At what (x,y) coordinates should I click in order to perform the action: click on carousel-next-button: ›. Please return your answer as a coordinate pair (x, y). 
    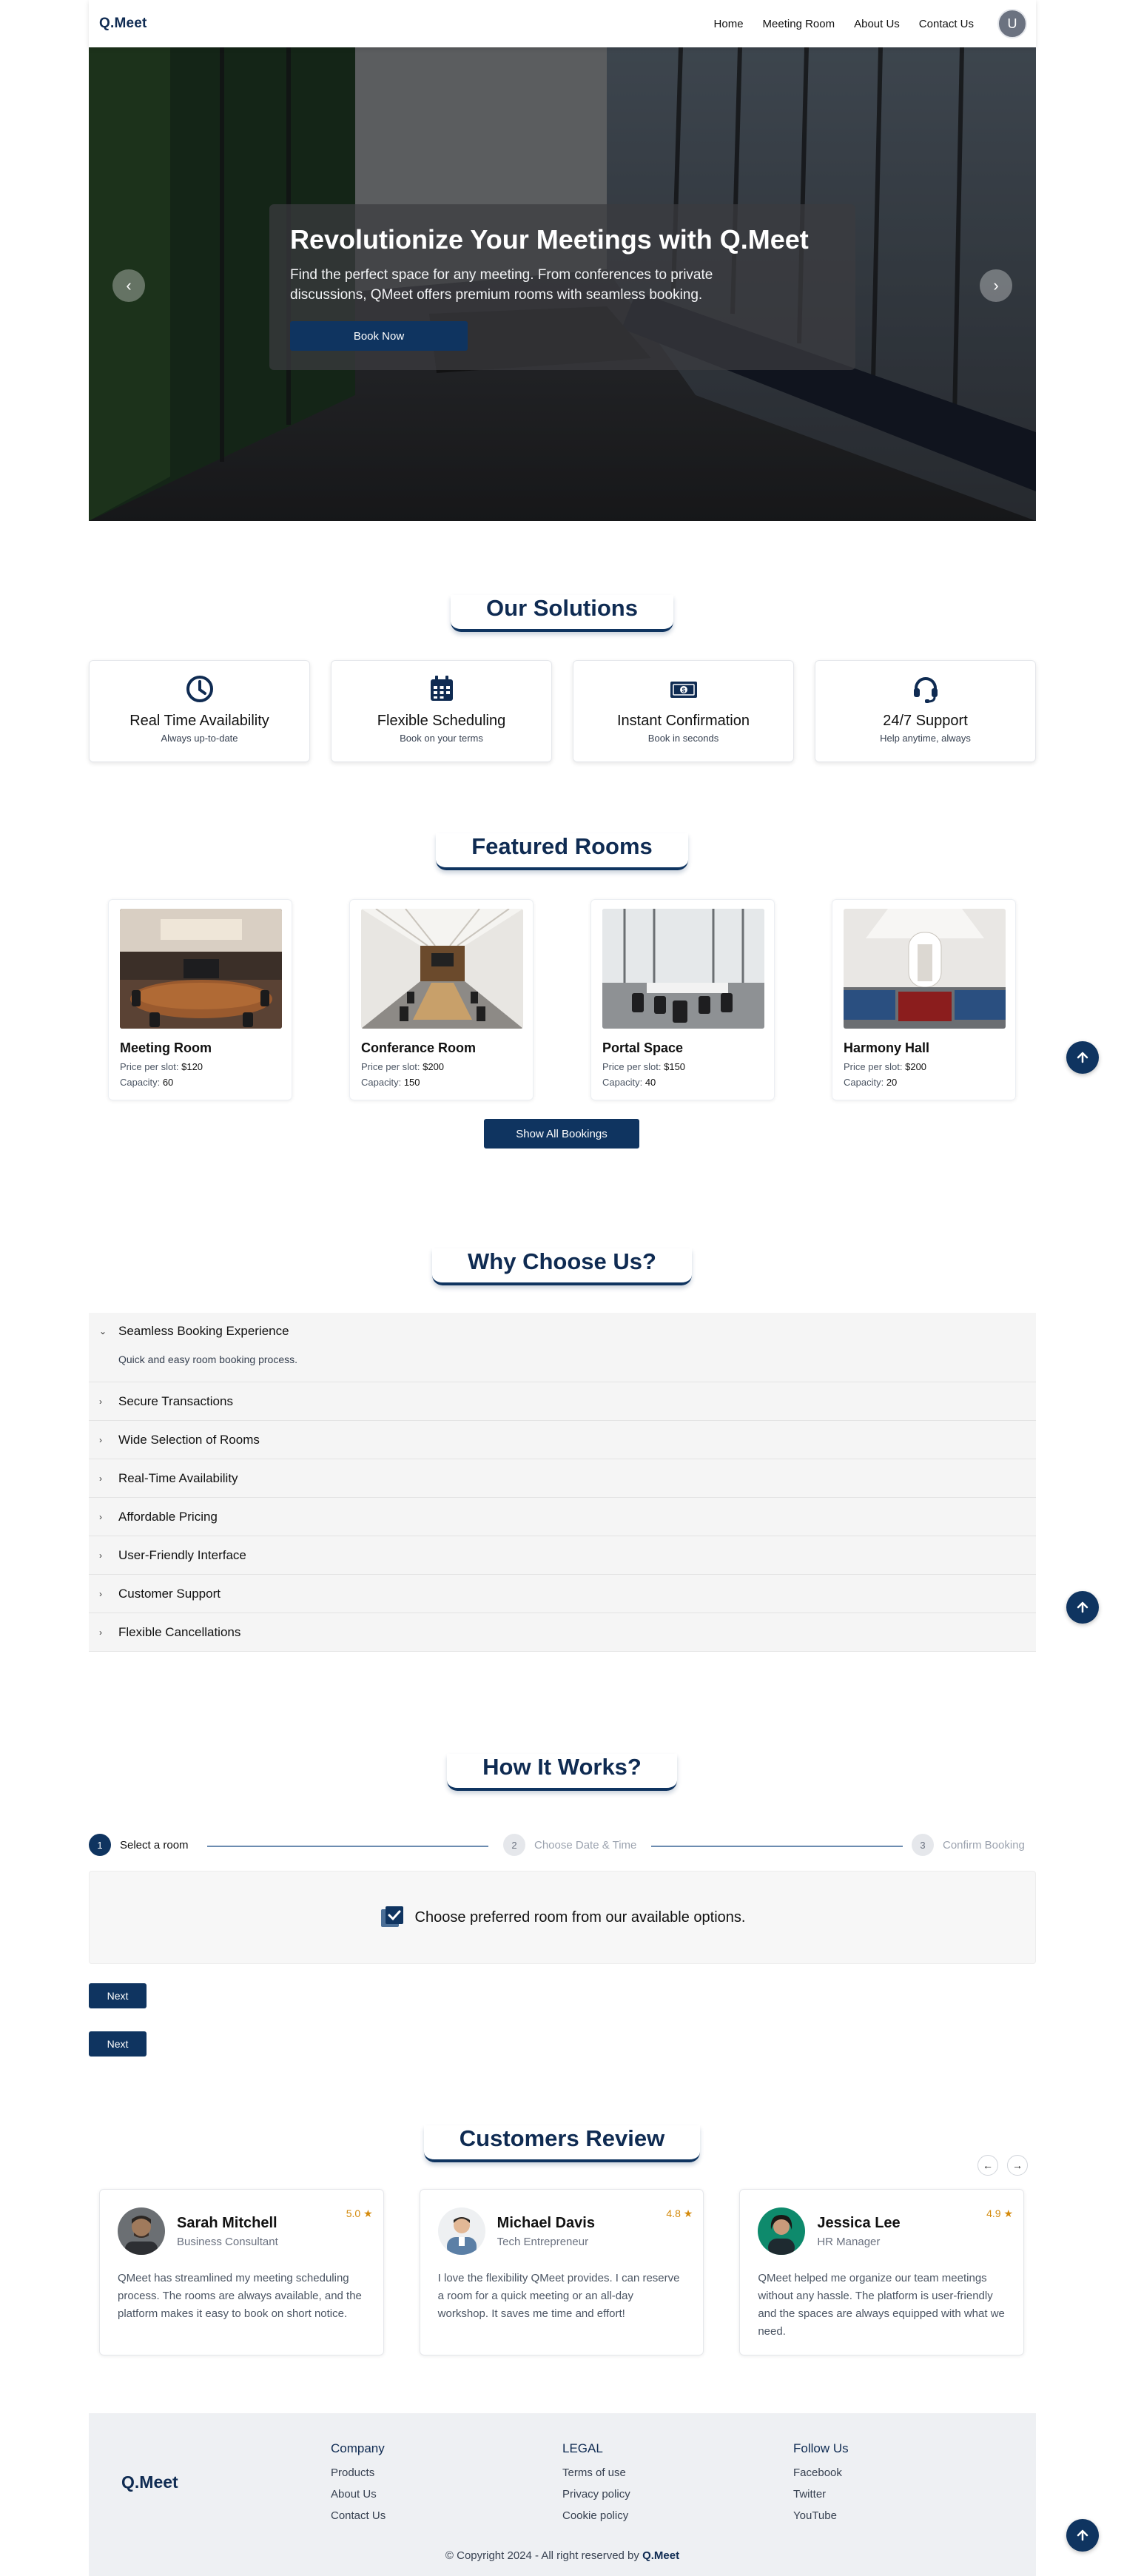
    Looking at the image, I should click on (996, 285).